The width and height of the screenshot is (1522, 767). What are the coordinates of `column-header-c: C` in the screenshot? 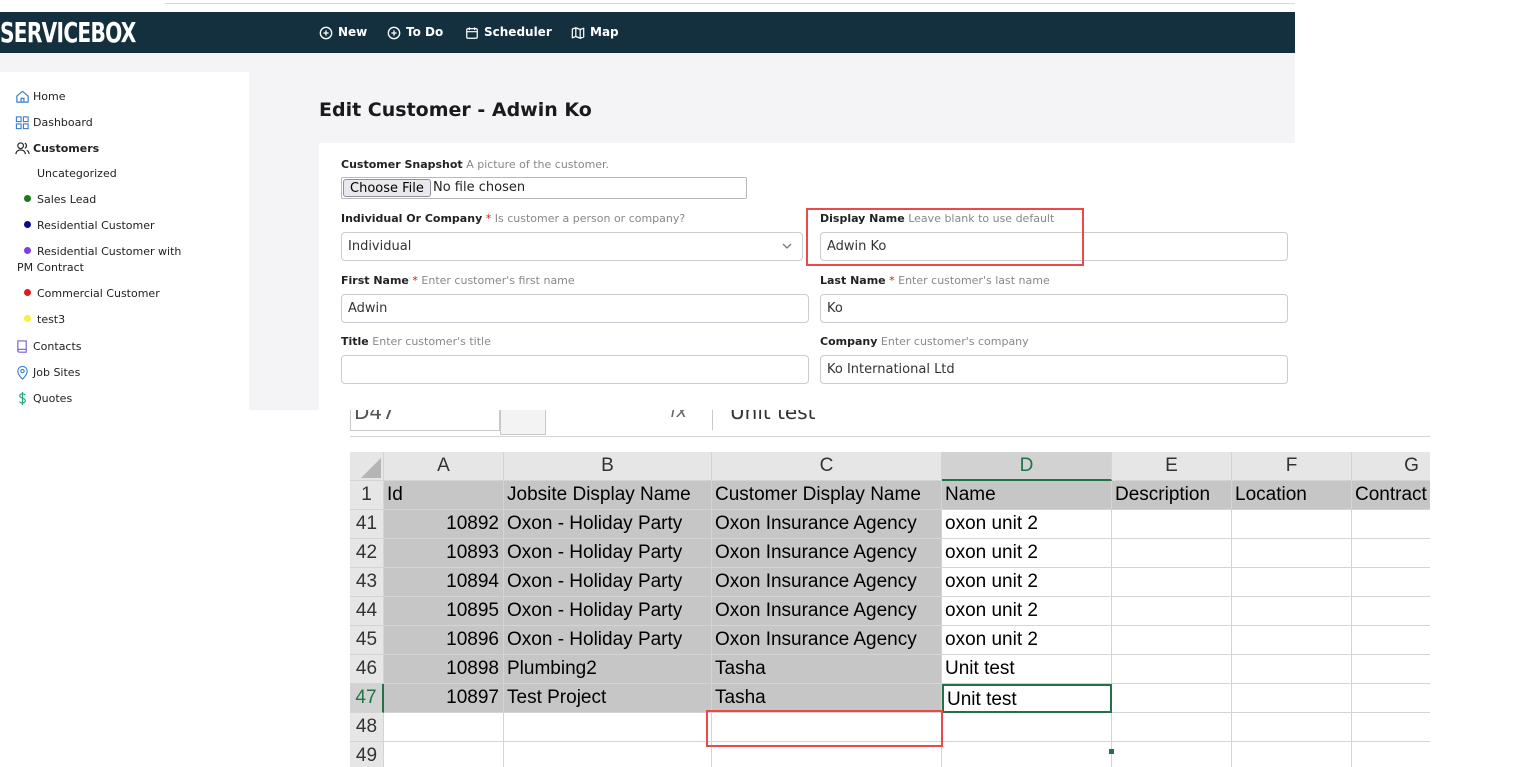 It's located at (827, 466).